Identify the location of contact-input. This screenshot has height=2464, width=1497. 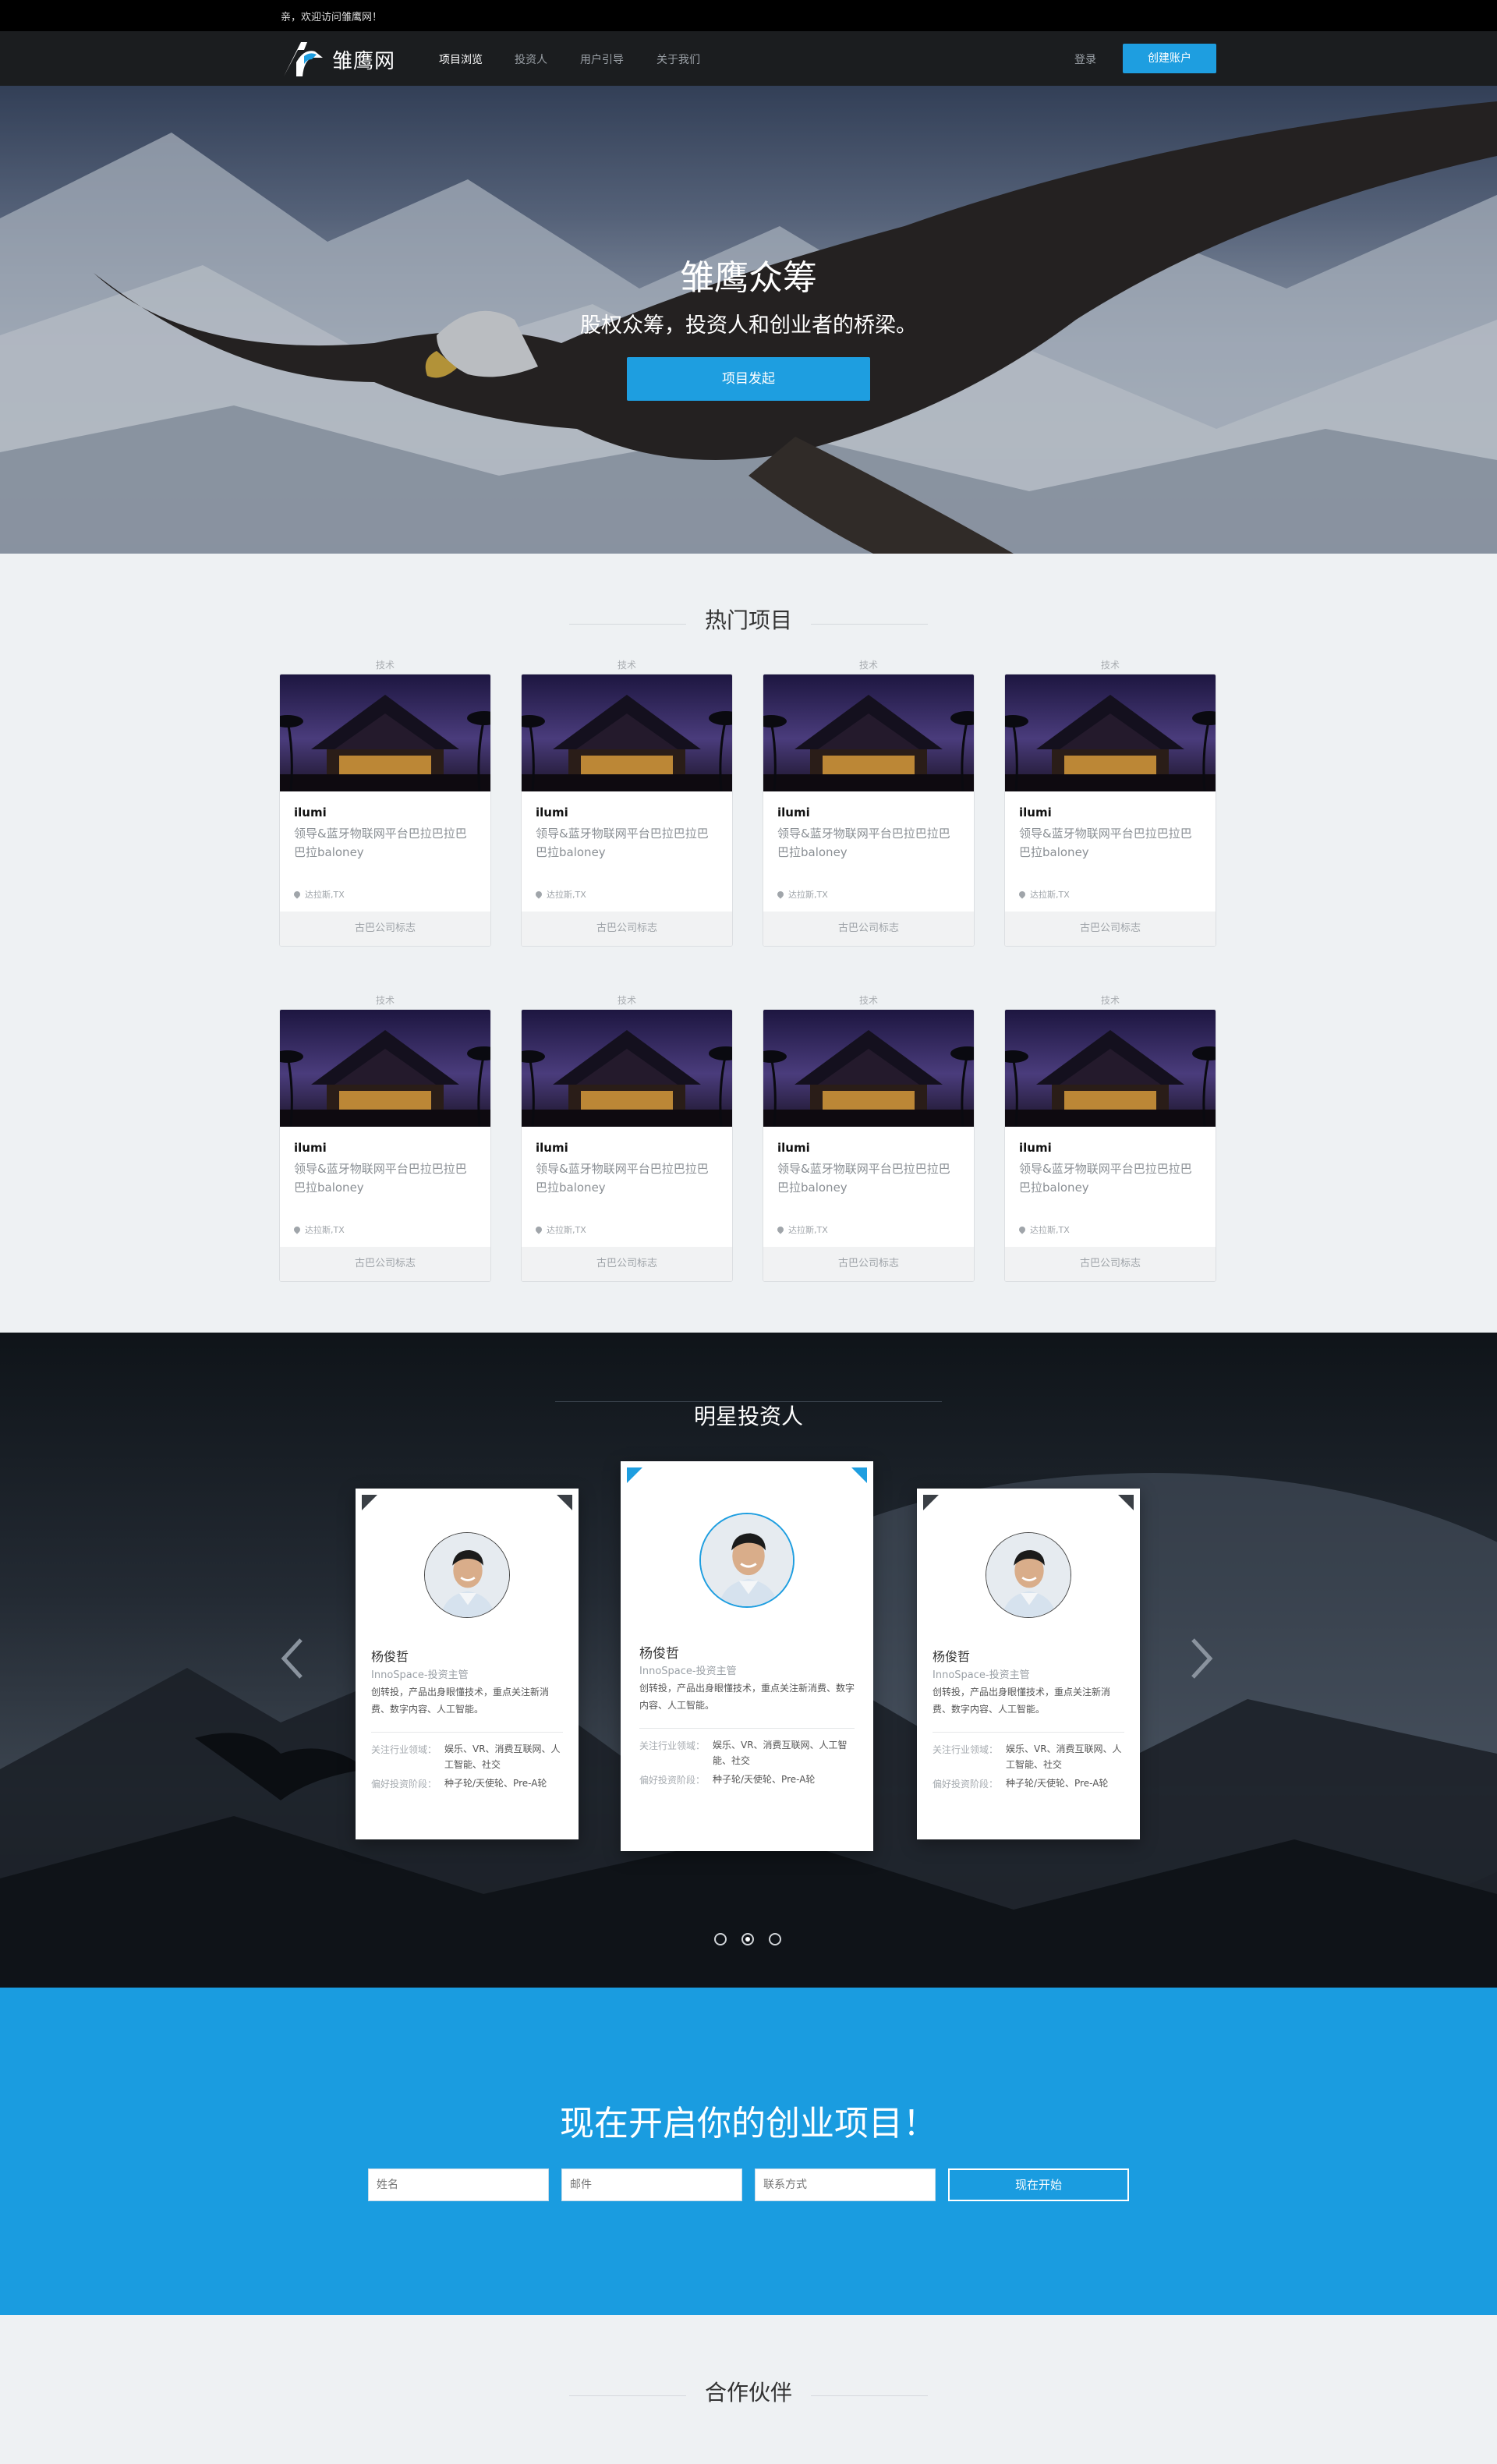
(845, 2184).